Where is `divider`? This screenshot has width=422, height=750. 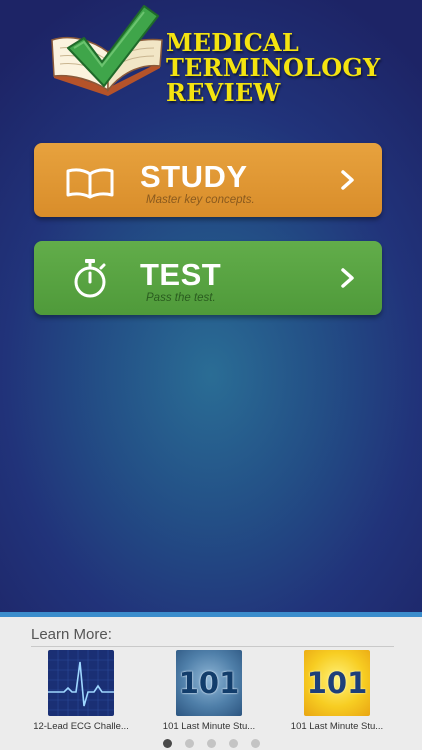 divider is located at coordinates (212, 646).